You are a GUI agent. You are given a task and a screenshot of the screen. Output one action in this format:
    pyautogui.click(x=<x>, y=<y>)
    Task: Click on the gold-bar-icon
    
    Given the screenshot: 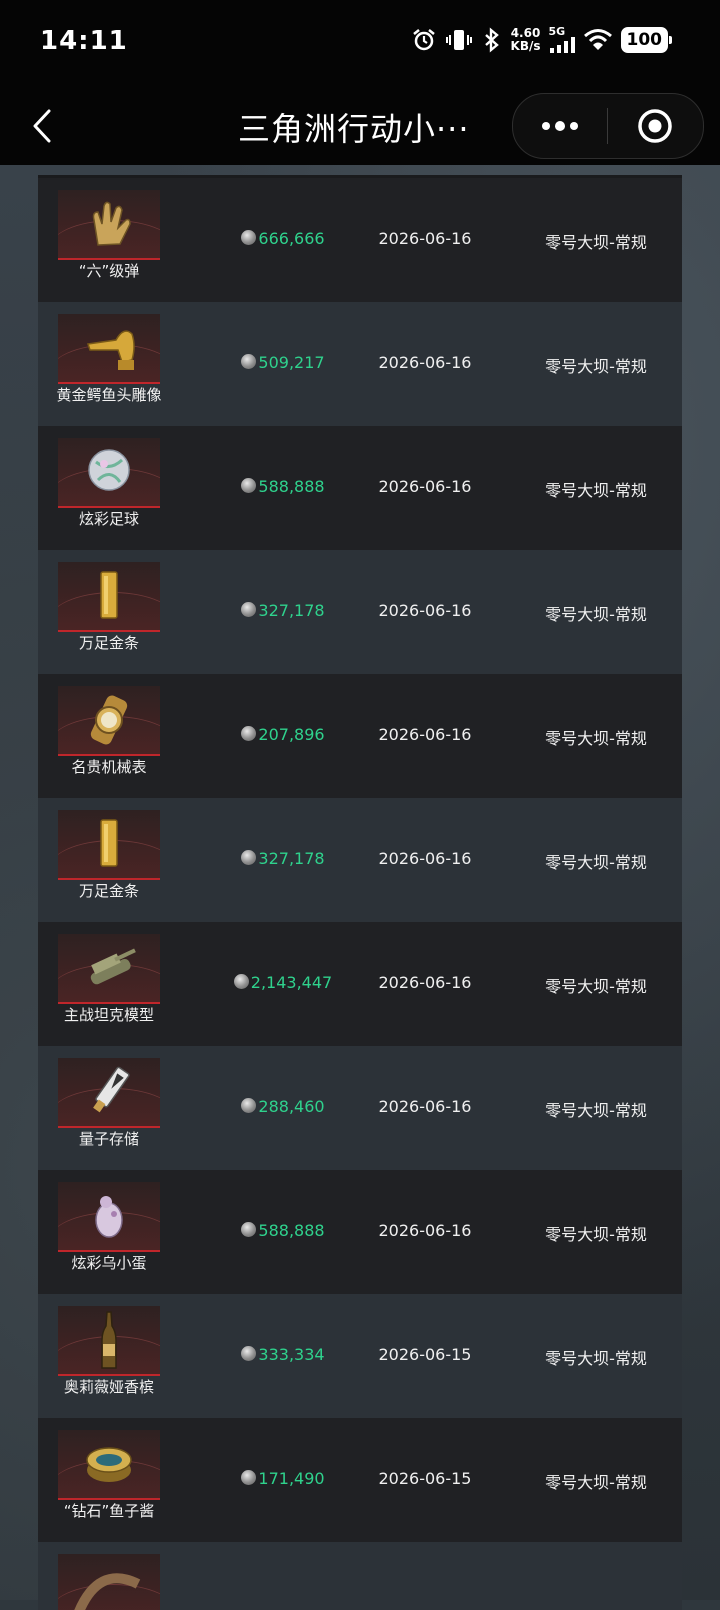 What is the action you would take?
    pyautogui.click(x=109, y=597)
    